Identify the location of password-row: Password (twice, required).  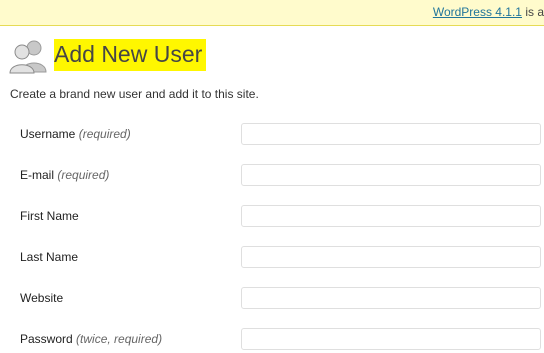
(272, 340).